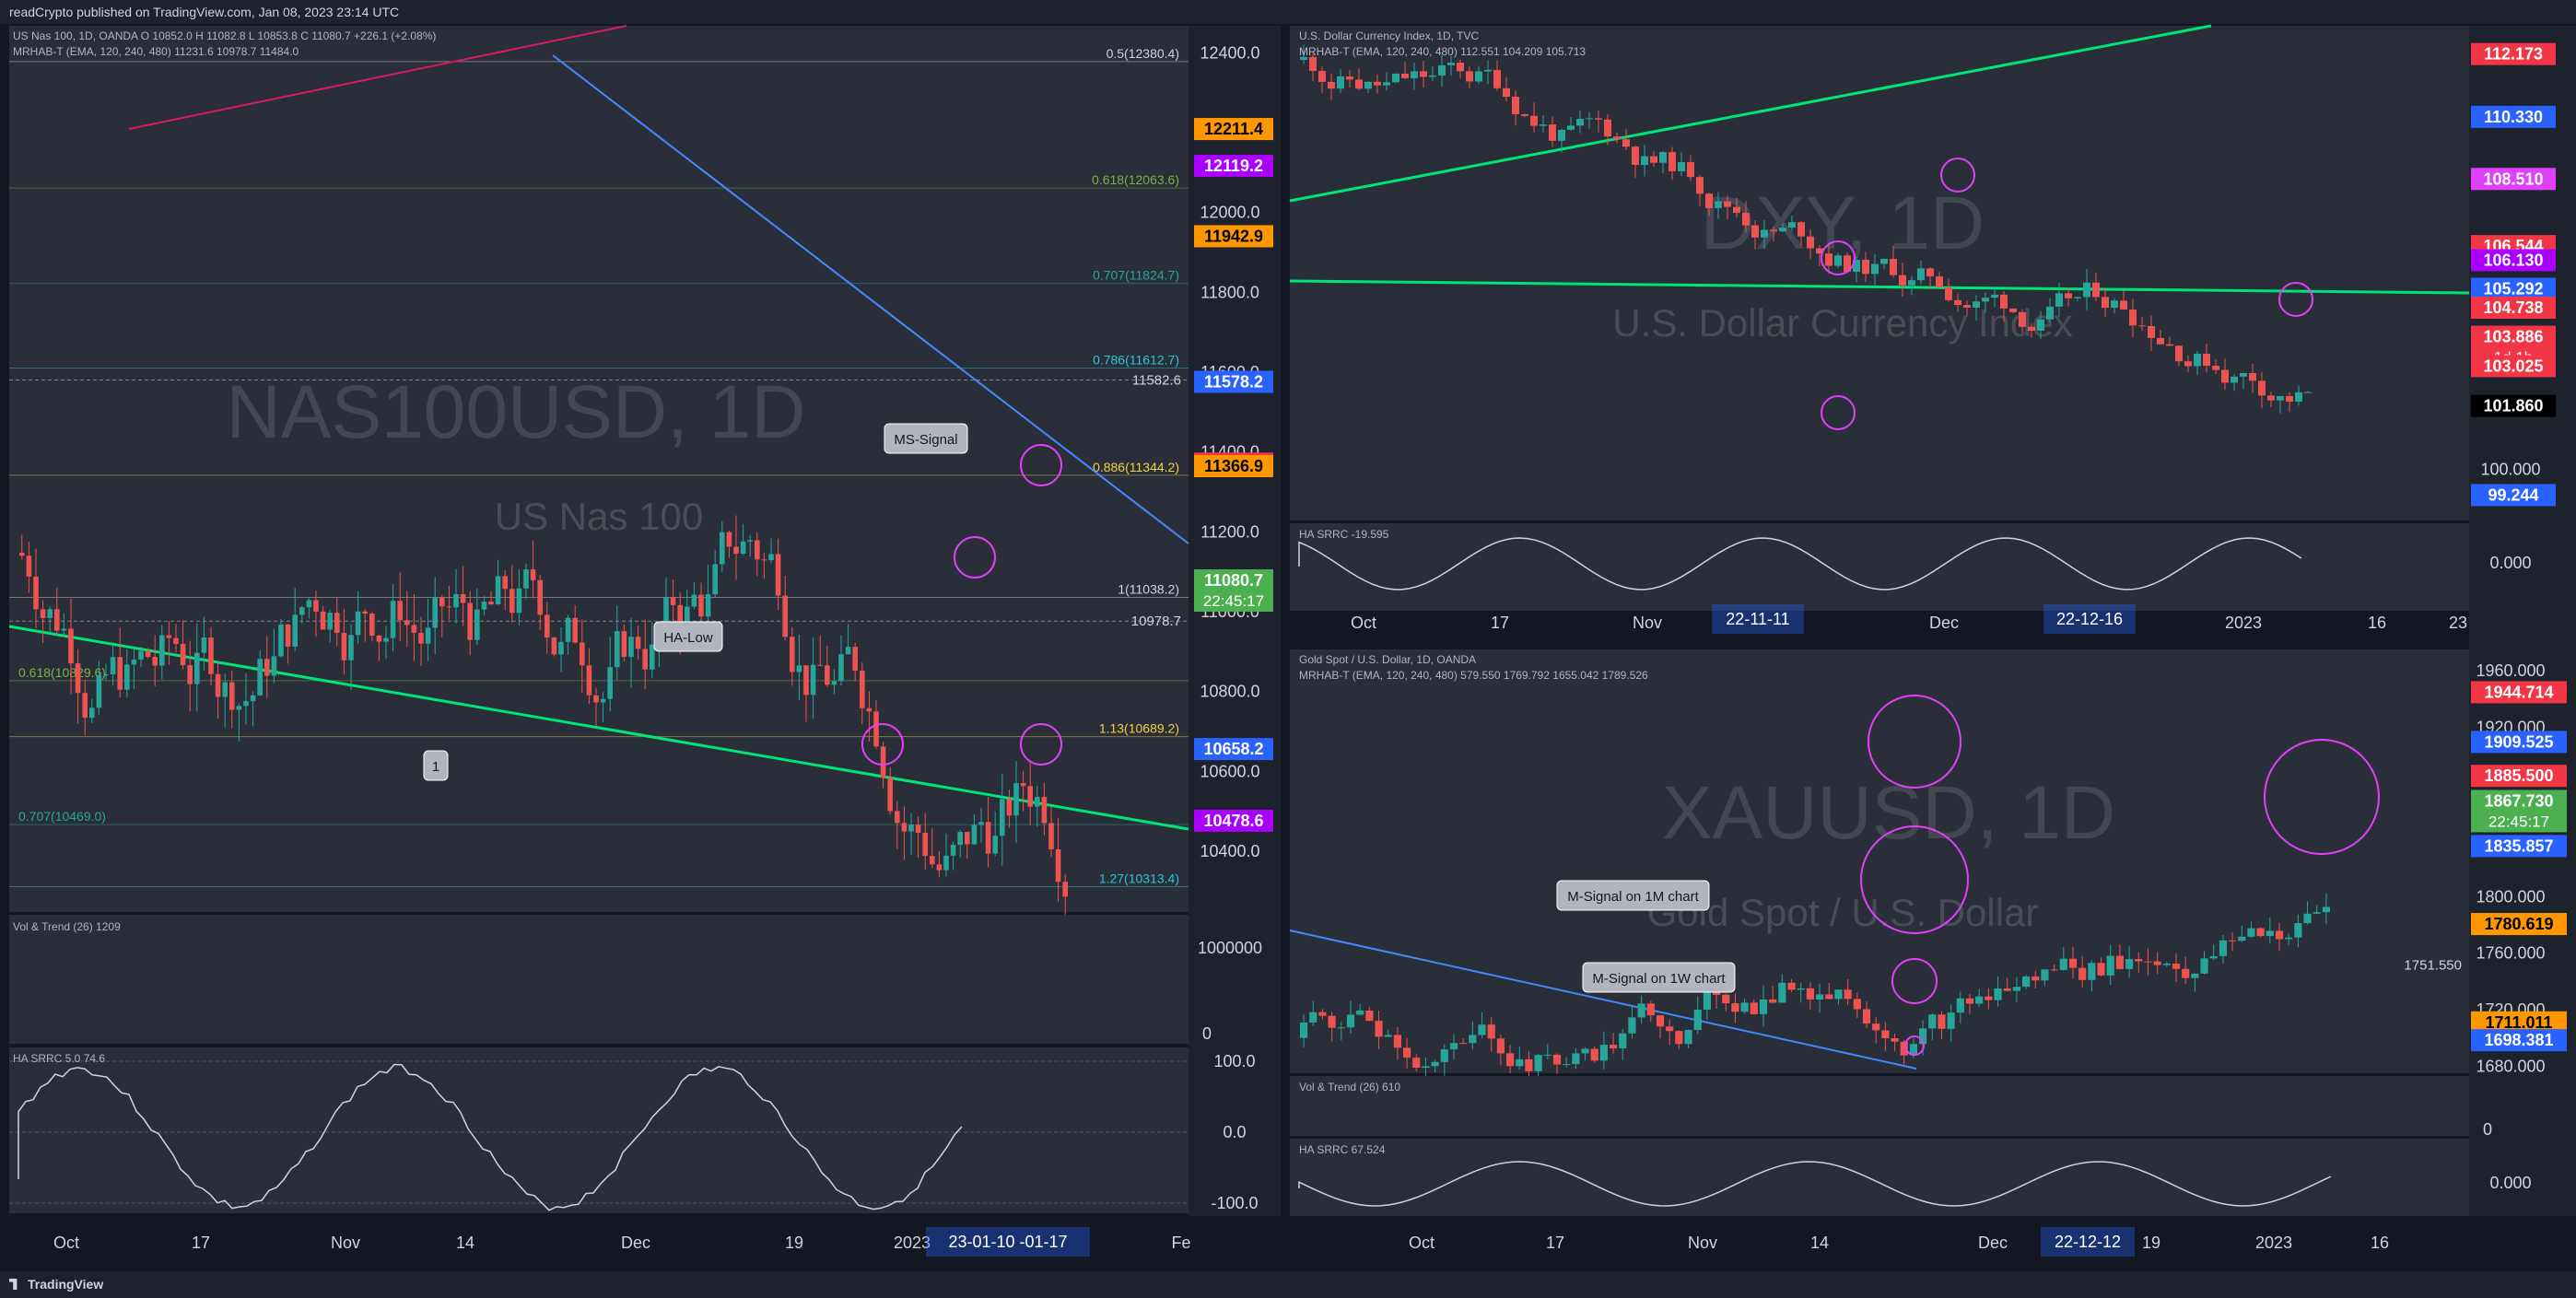 Image resolution: width=2576 pixels, height=1298 pixels. What do you see at coordinates (1387, 659) in the screenshot?
I see `gold-legend-main: Gold Spot / U.S. Dollar, 1D, OANDA` at bounding box center [1387, 659].